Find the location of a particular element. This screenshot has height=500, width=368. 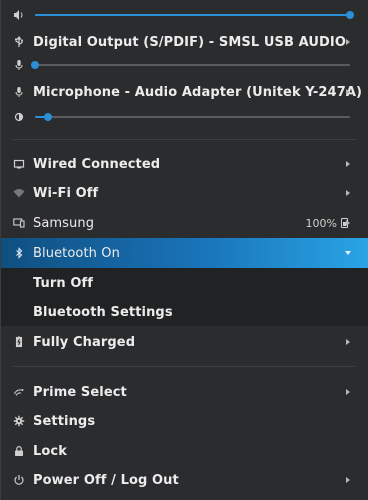

samsung-battery-percent: 100% is located at coordinates (321, 223).